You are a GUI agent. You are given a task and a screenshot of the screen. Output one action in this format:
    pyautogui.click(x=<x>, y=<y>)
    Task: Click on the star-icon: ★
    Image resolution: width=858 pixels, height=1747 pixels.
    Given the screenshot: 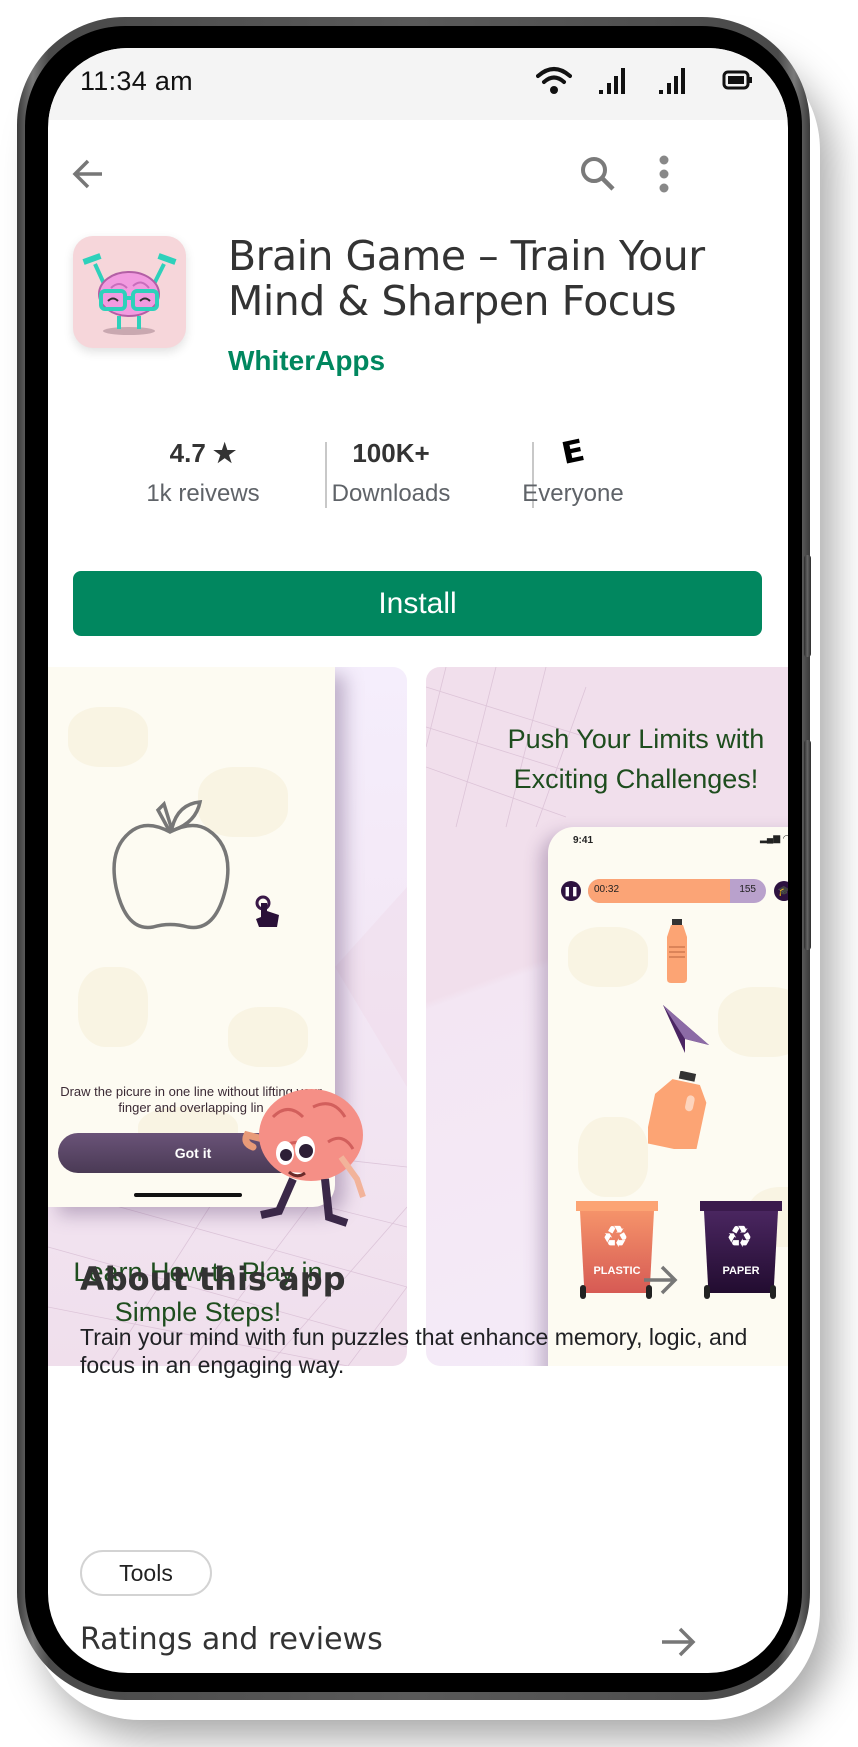 What is the action you would take?
    pyautogui.click(x=225, y=453)
    